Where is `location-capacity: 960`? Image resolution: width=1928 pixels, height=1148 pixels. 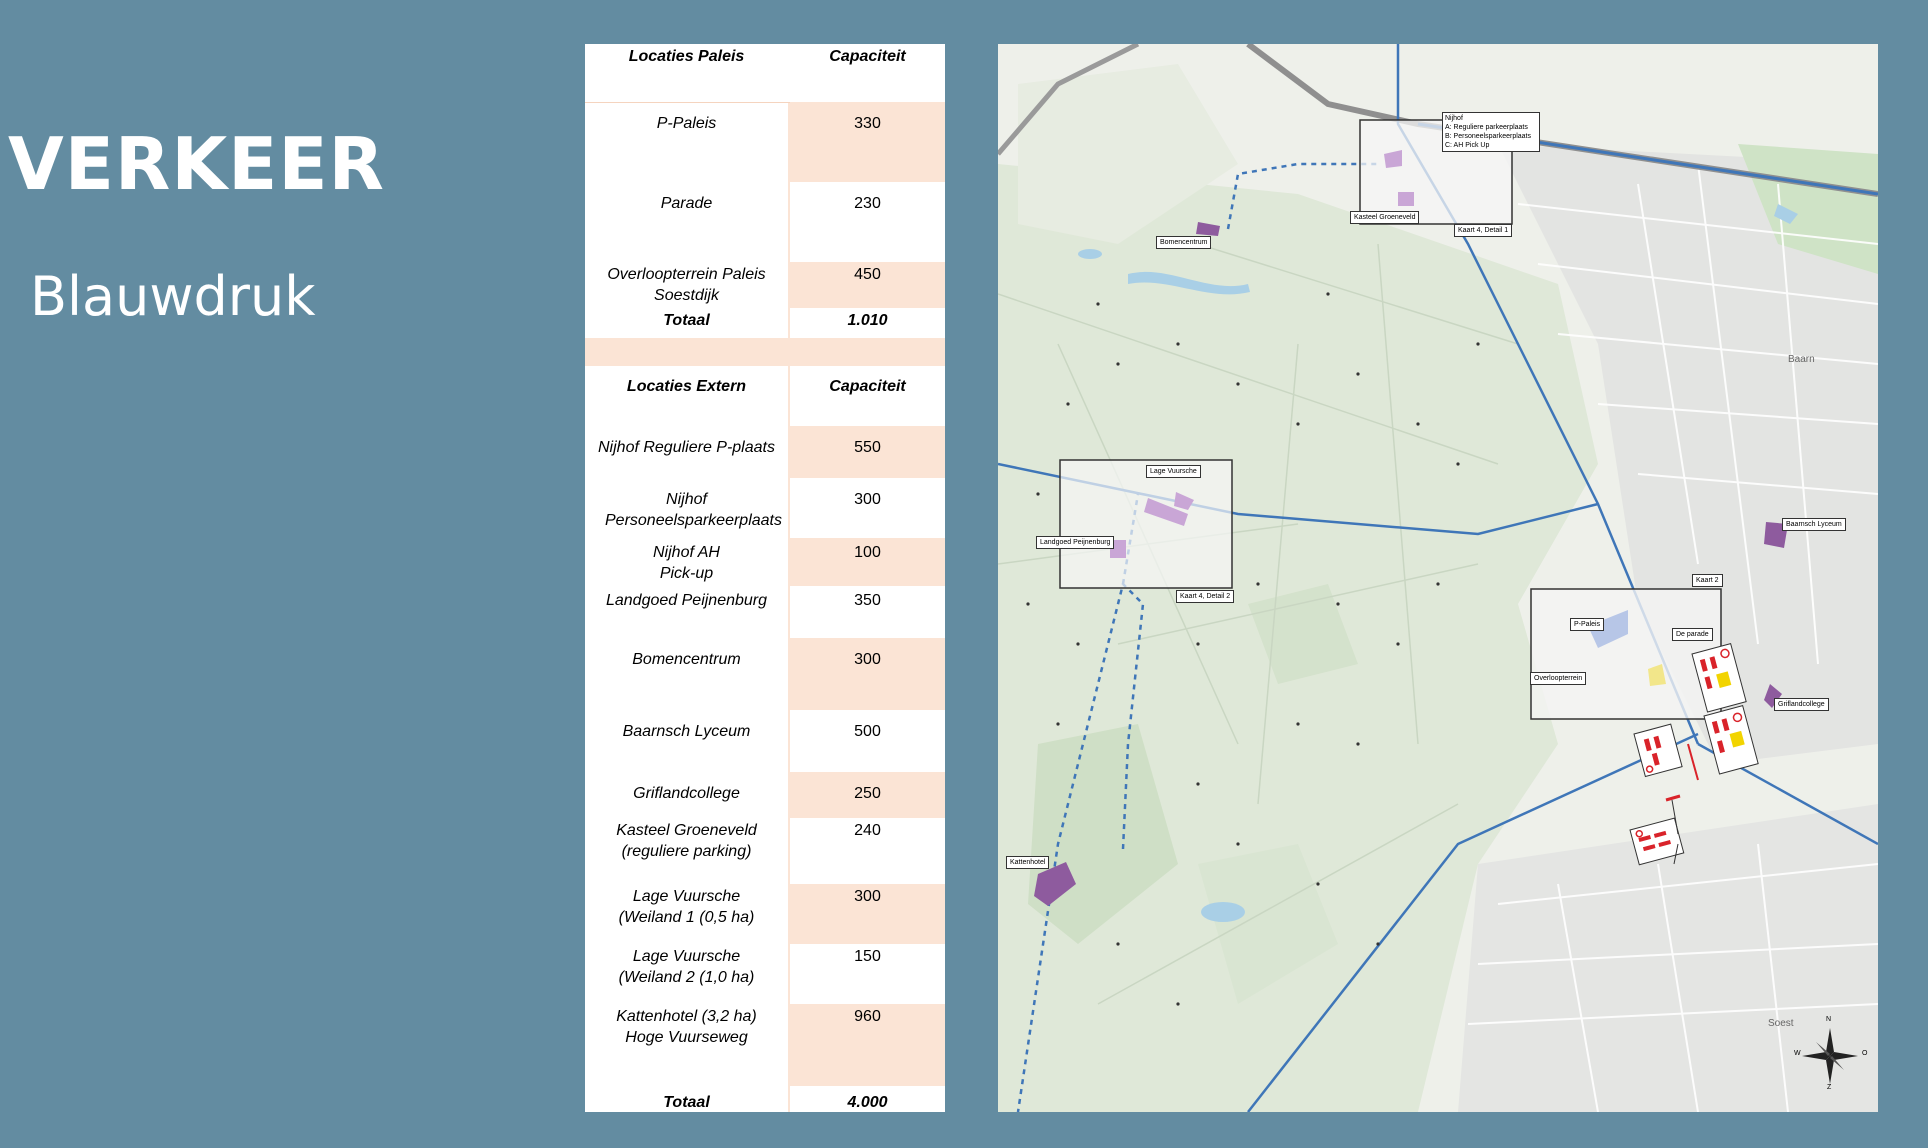 location-capacity: 960 is located at coordinates (867, 1045).